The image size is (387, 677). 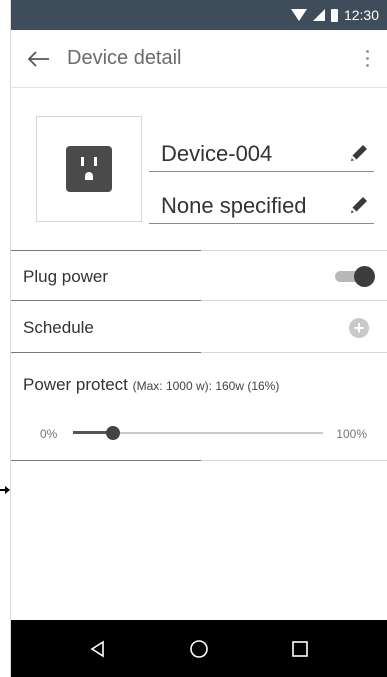 What do you see at coordinates (98, 649) in the screenshot?
I see `back-triangle-icon` at bounding box center [98, 649].